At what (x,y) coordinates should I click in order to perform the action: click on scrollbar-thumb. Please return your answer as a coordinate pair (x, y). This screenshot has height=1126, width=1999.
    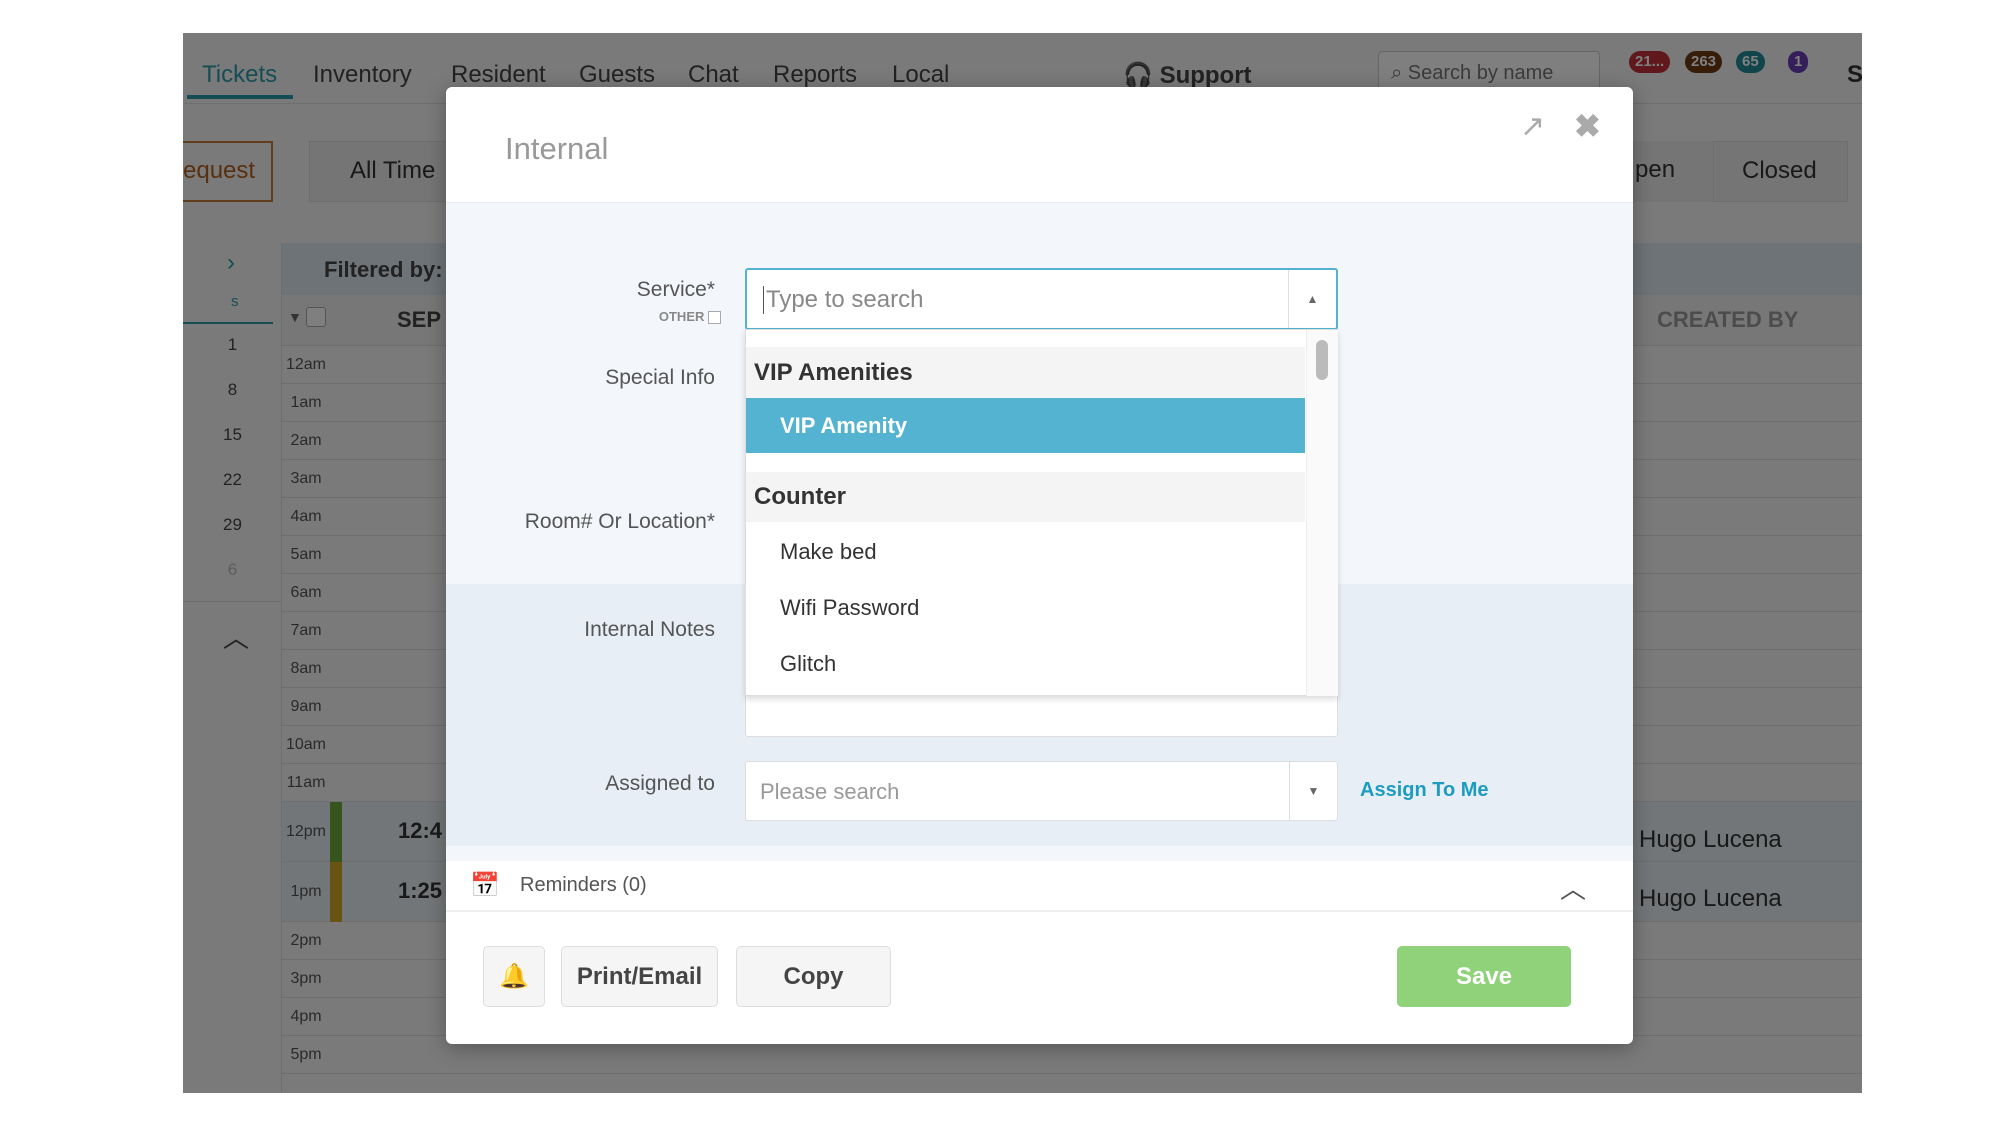
    Looking at the image, I should click on (1322, 360).